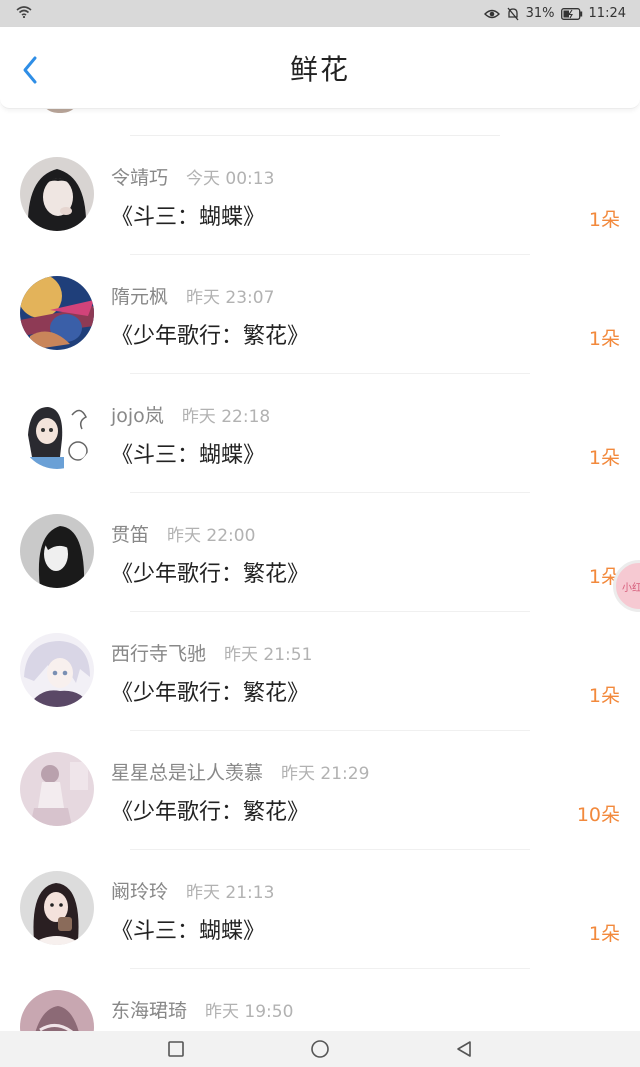  What do you see at coordinates (320, 1000) in the screenshot?
I see `list-item: 东海珺琦 昨天 19:50` at bounding box center [320, 1000].